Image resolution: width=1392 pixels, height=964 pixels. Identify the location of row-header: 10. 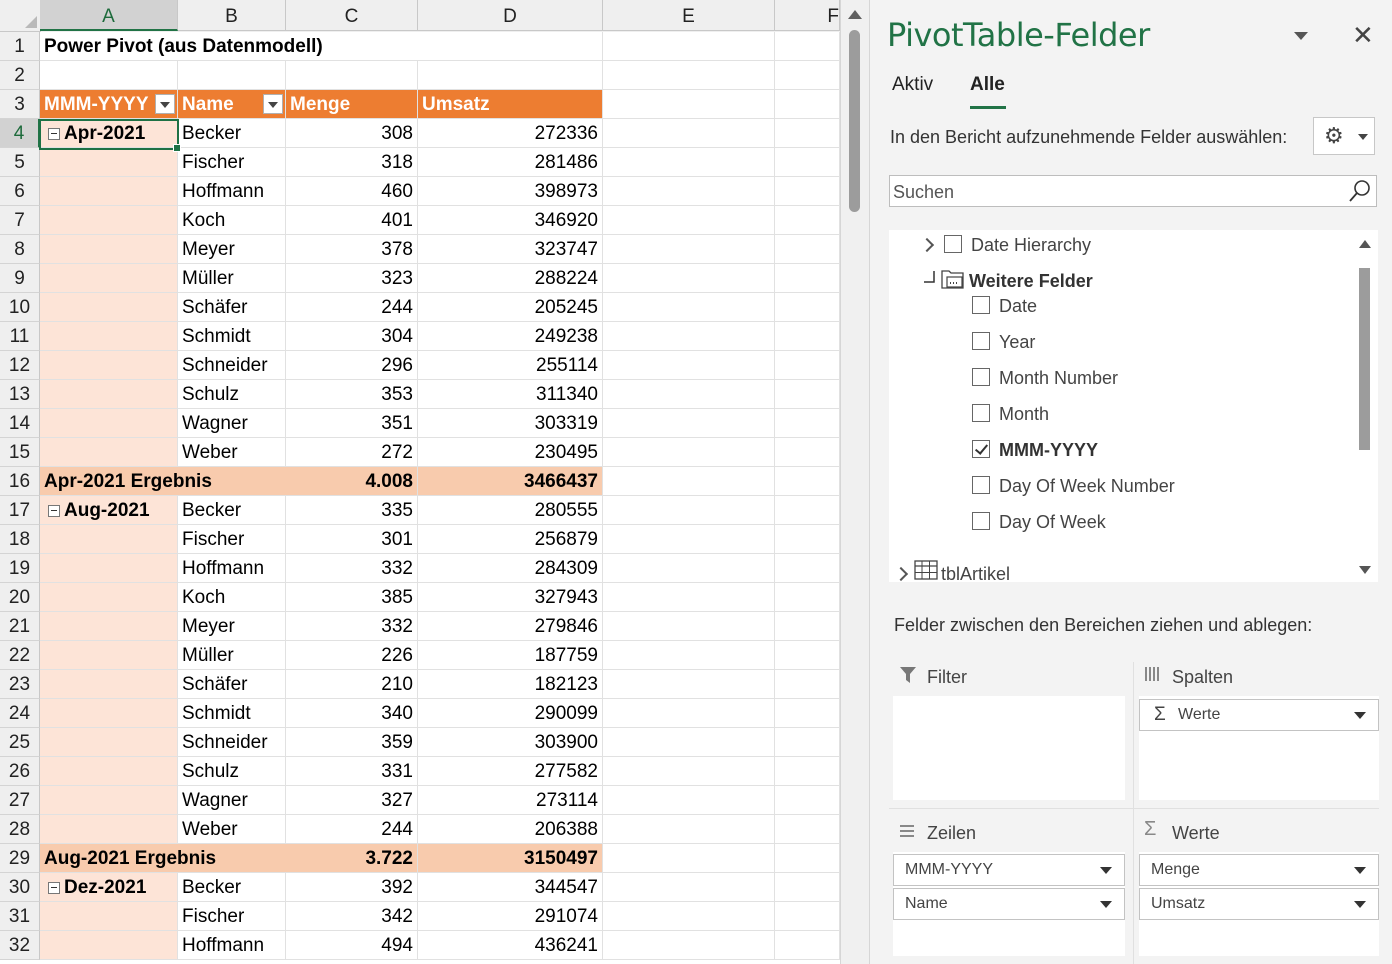
(20, 307).